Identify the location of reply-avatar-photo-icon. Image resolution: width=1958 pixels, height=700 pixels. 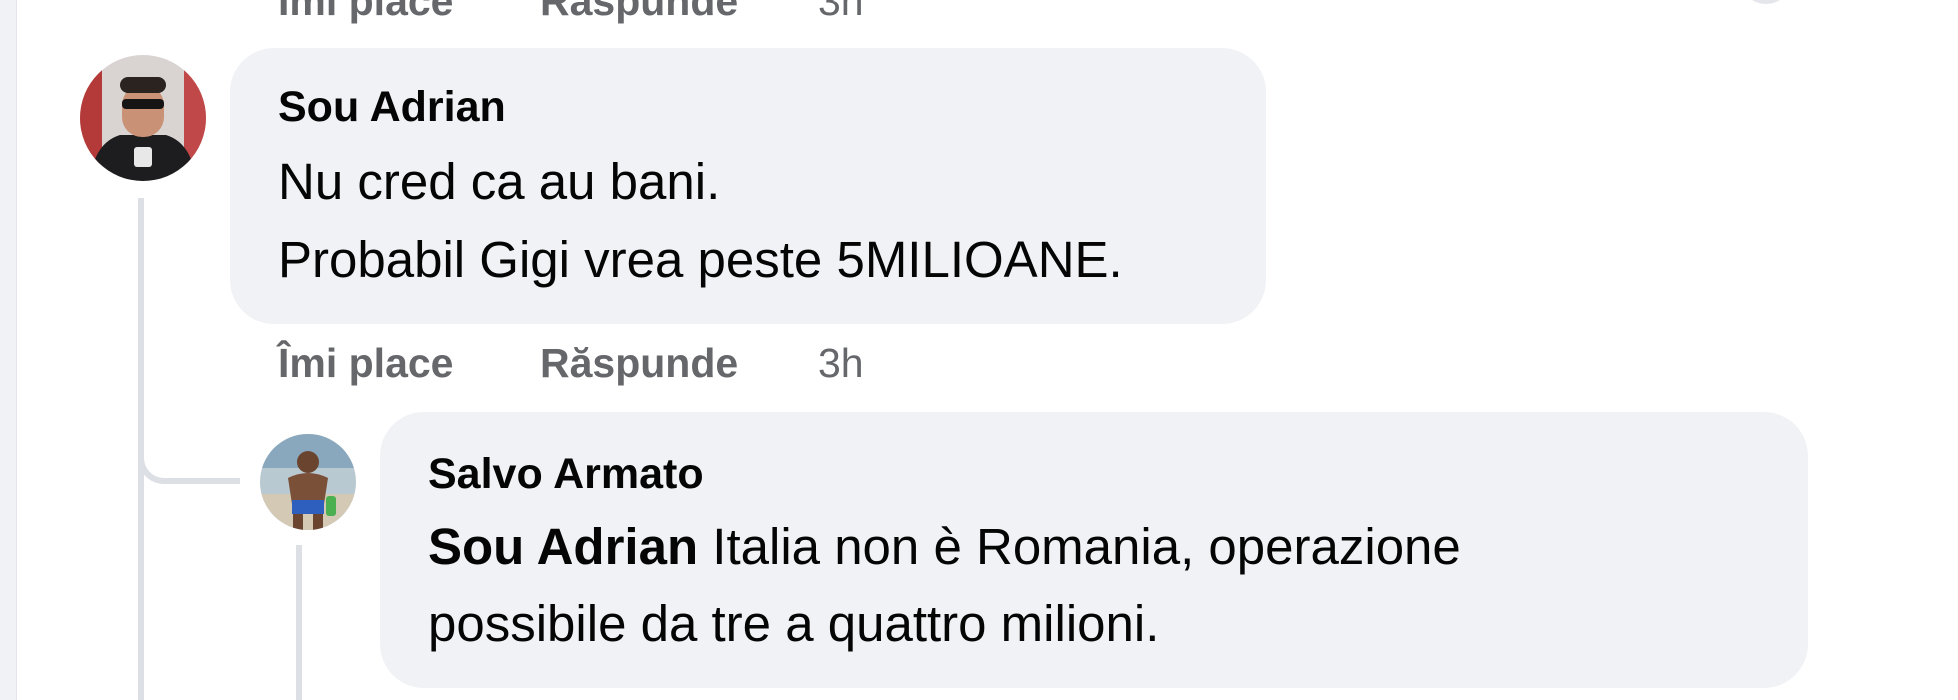
(308, 482).